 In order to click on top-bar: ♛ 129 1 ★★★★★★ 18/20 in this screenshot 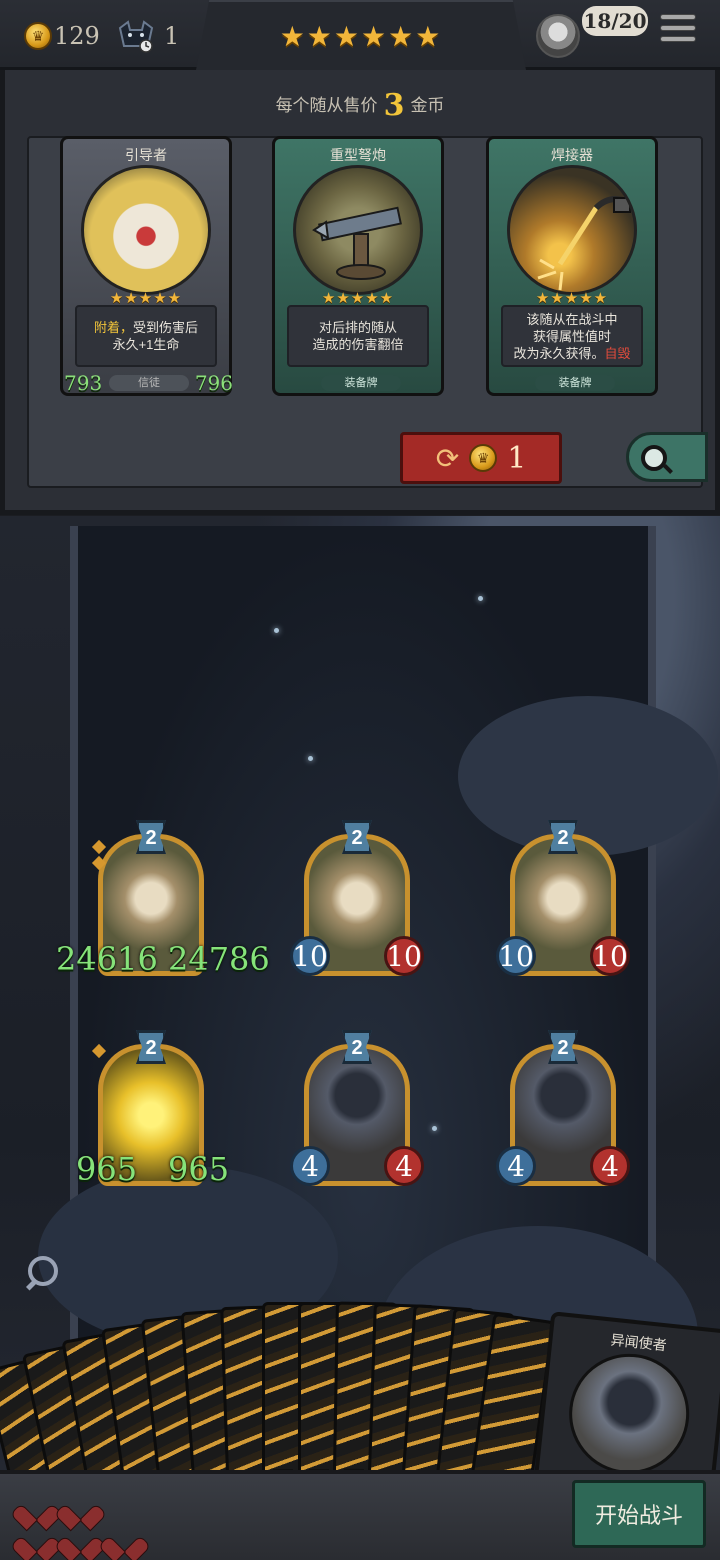, I will do `click(360, 35)`.